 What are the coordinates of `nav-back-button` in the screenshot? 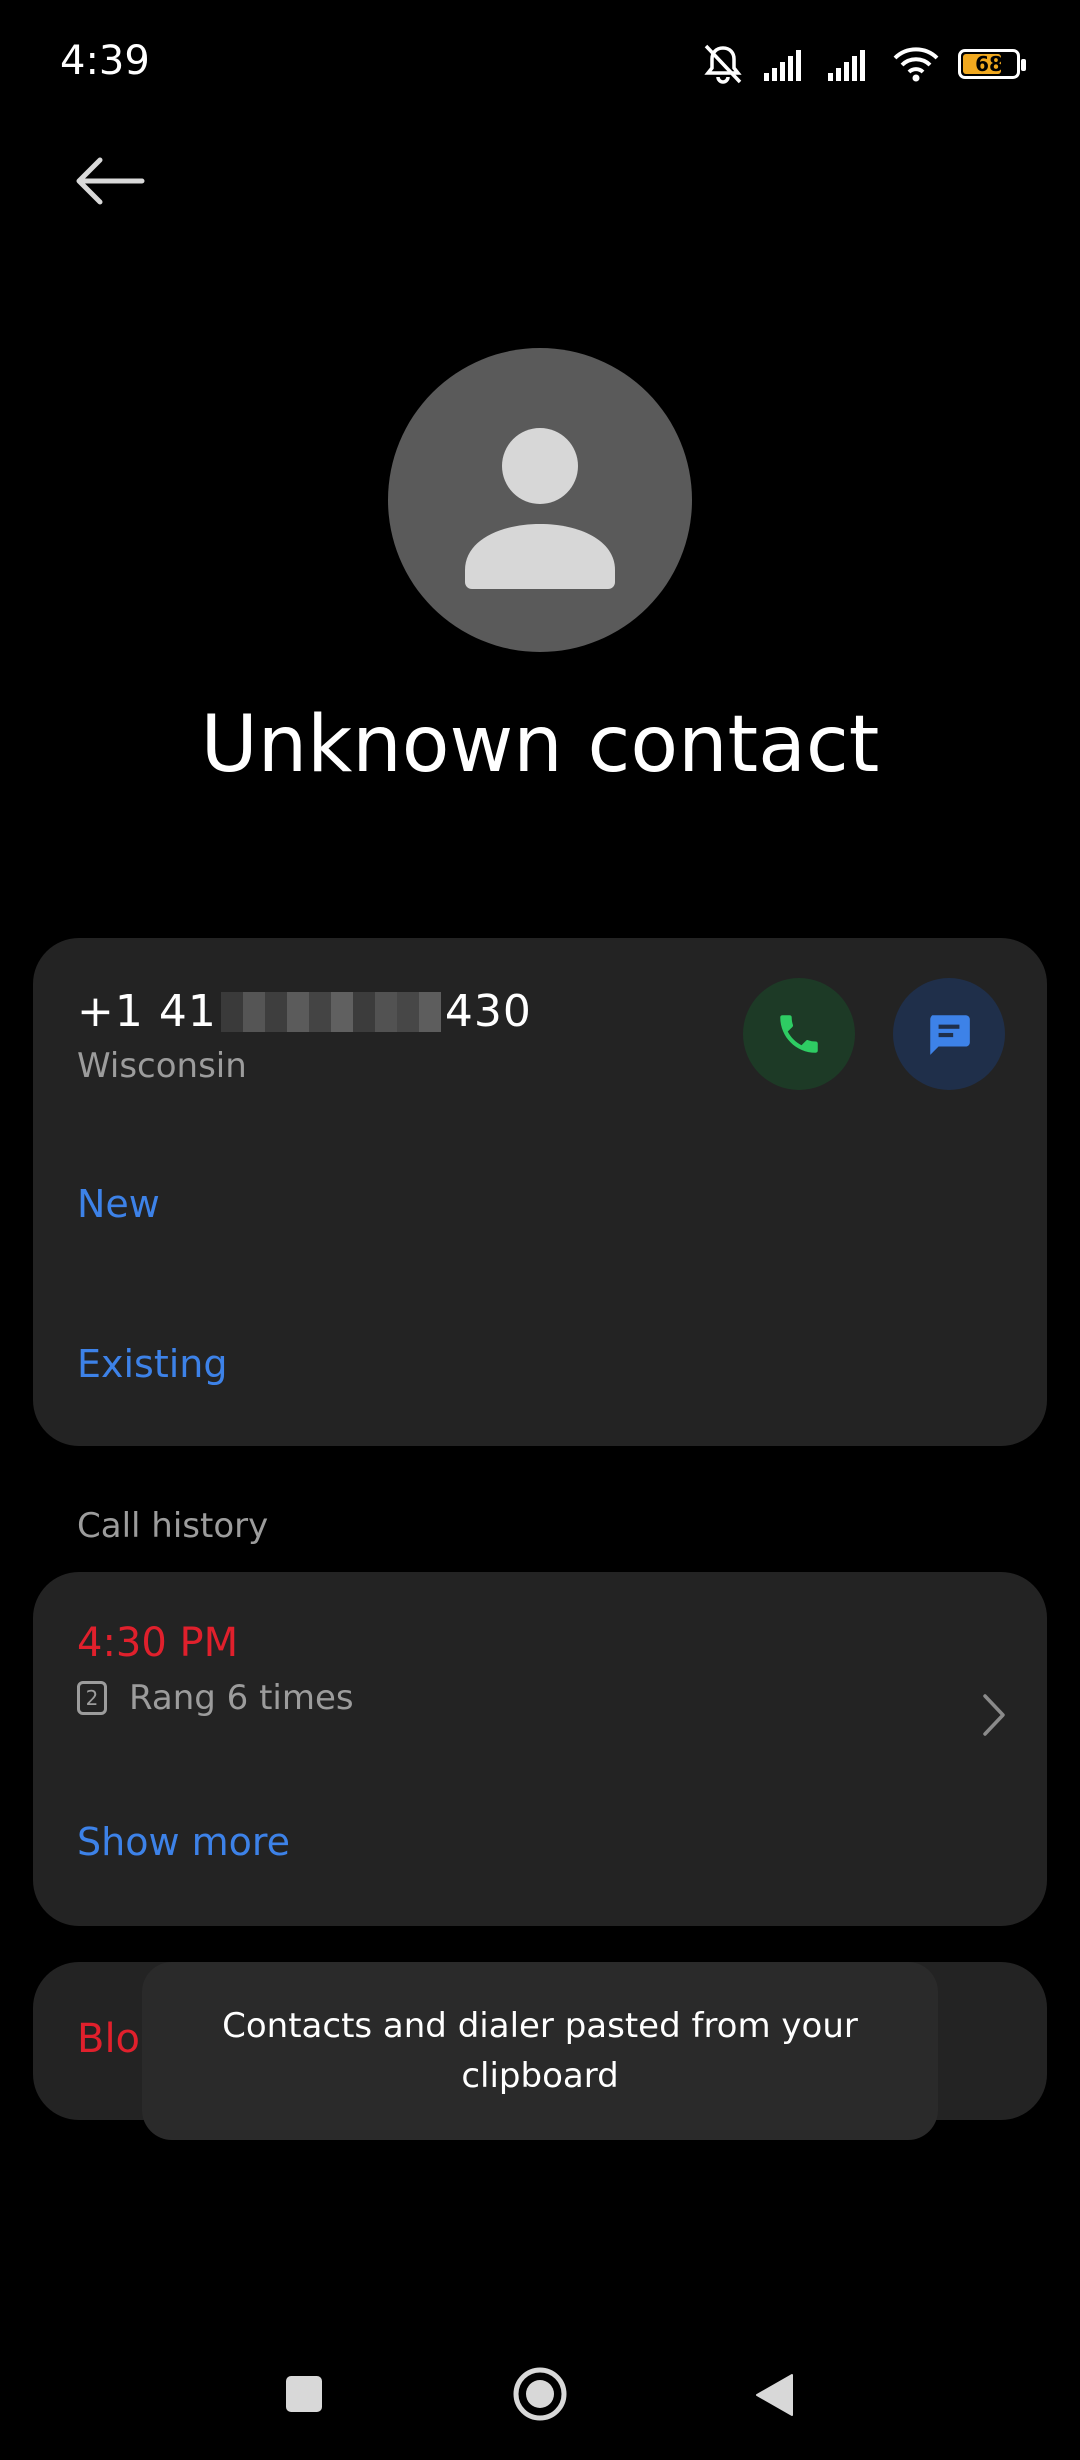 It's located at (774, 2395).